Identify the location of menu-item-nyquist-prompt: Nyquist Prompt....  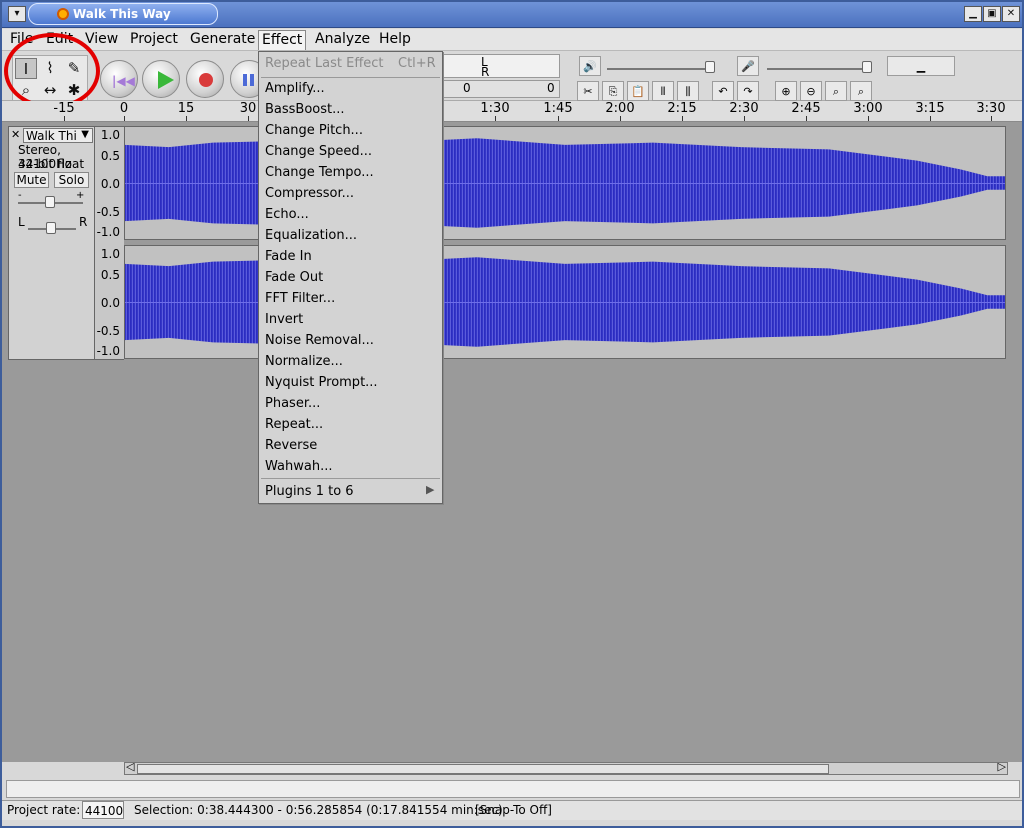
(321, 383).